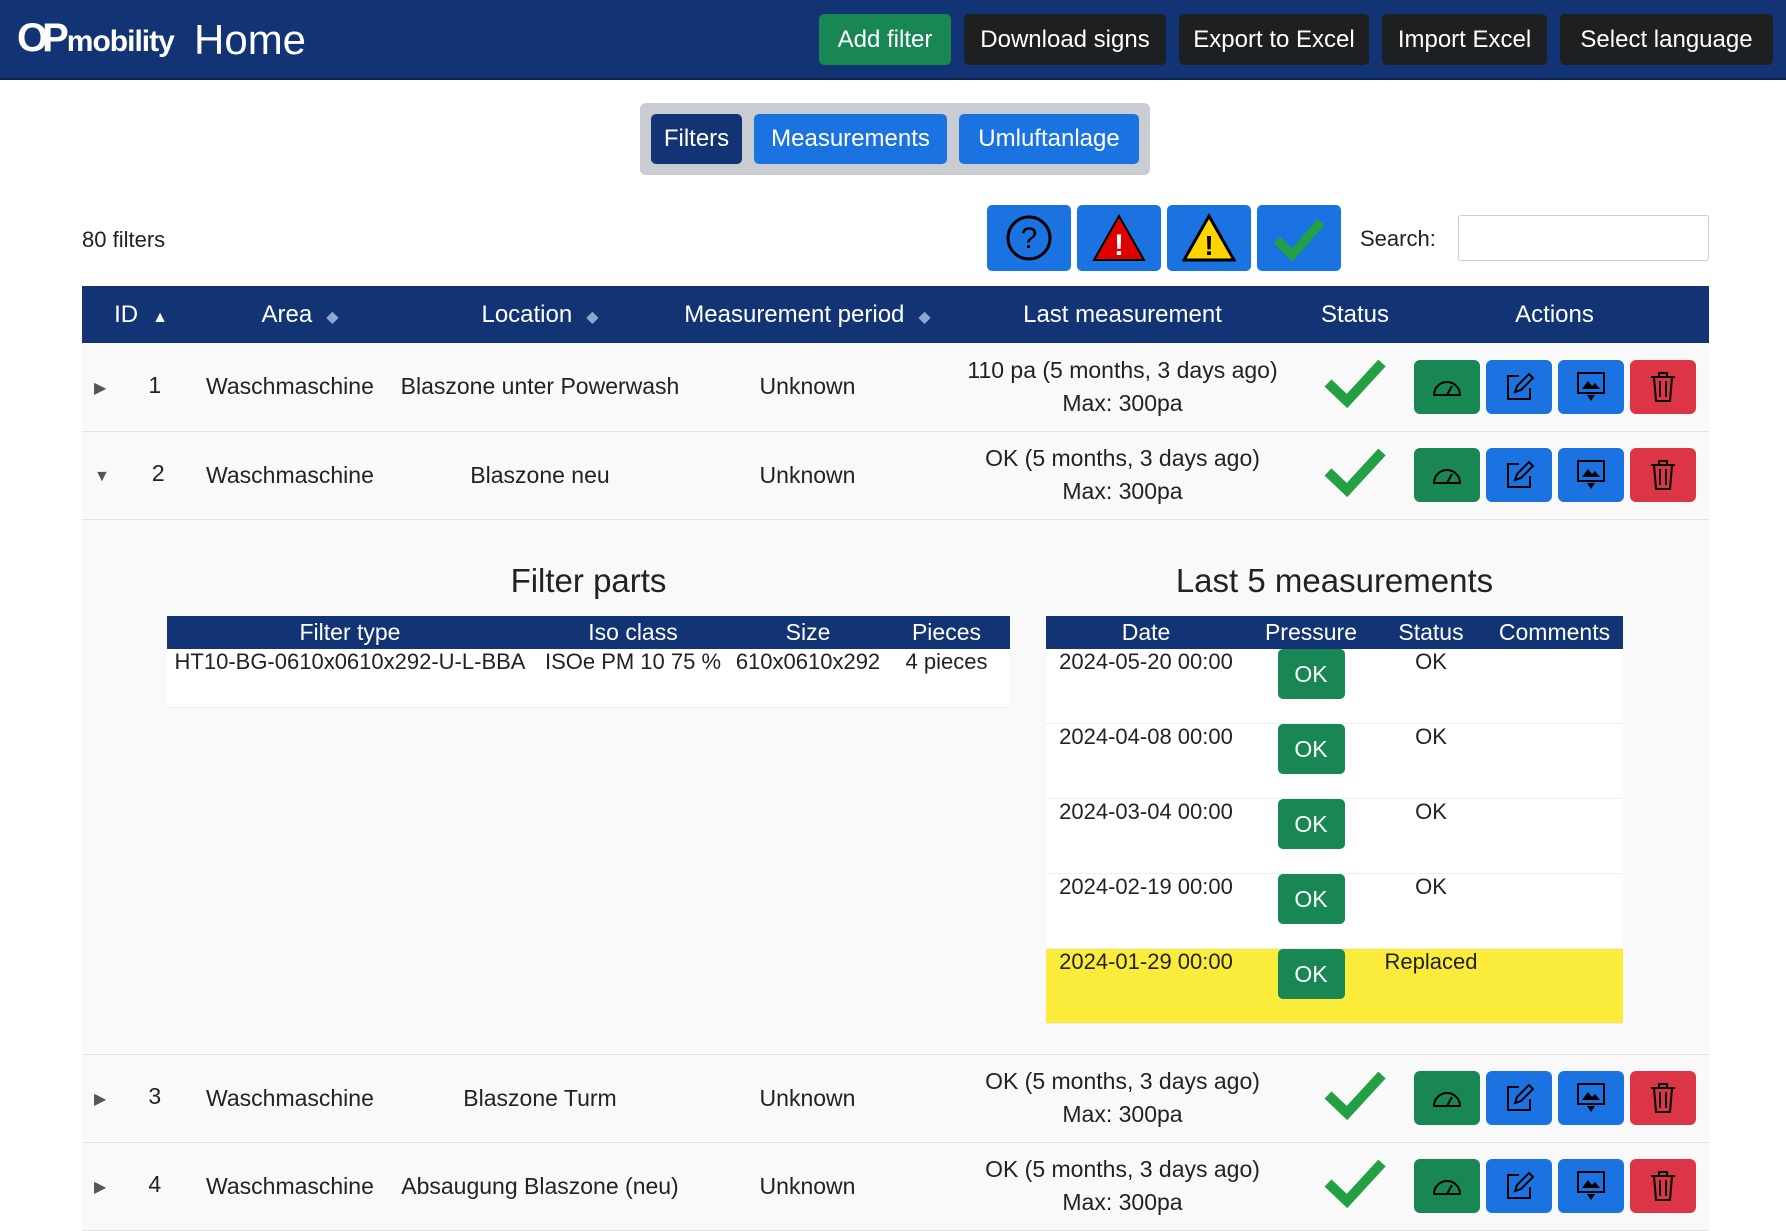  Describe the element at coordinates (1334, 580) in the screenshot. I see `last-measurements-title: Last 5 measurements` at that location.